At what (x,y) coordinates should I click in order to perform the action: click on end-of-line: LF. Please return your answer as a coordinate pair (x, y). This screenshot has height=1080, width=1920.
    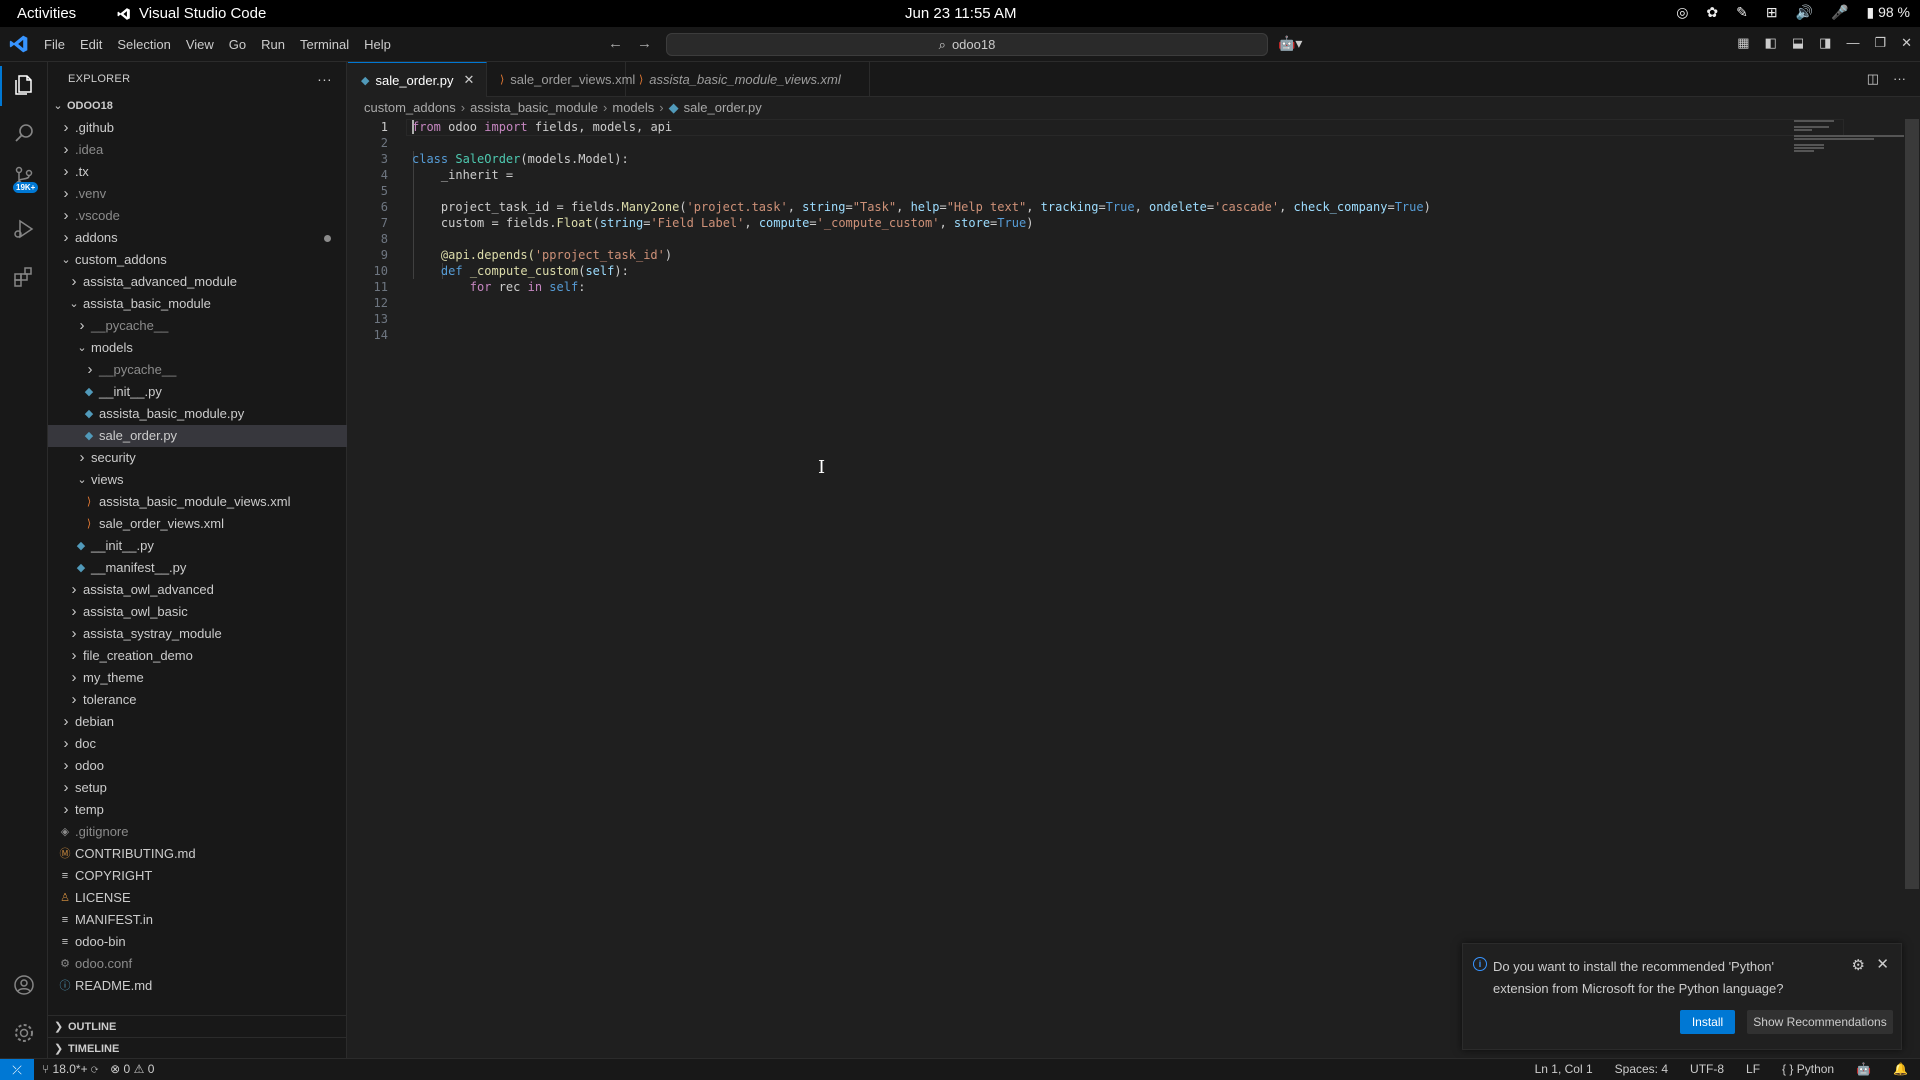
    Looking at the image, I should click on (1753, 1069).